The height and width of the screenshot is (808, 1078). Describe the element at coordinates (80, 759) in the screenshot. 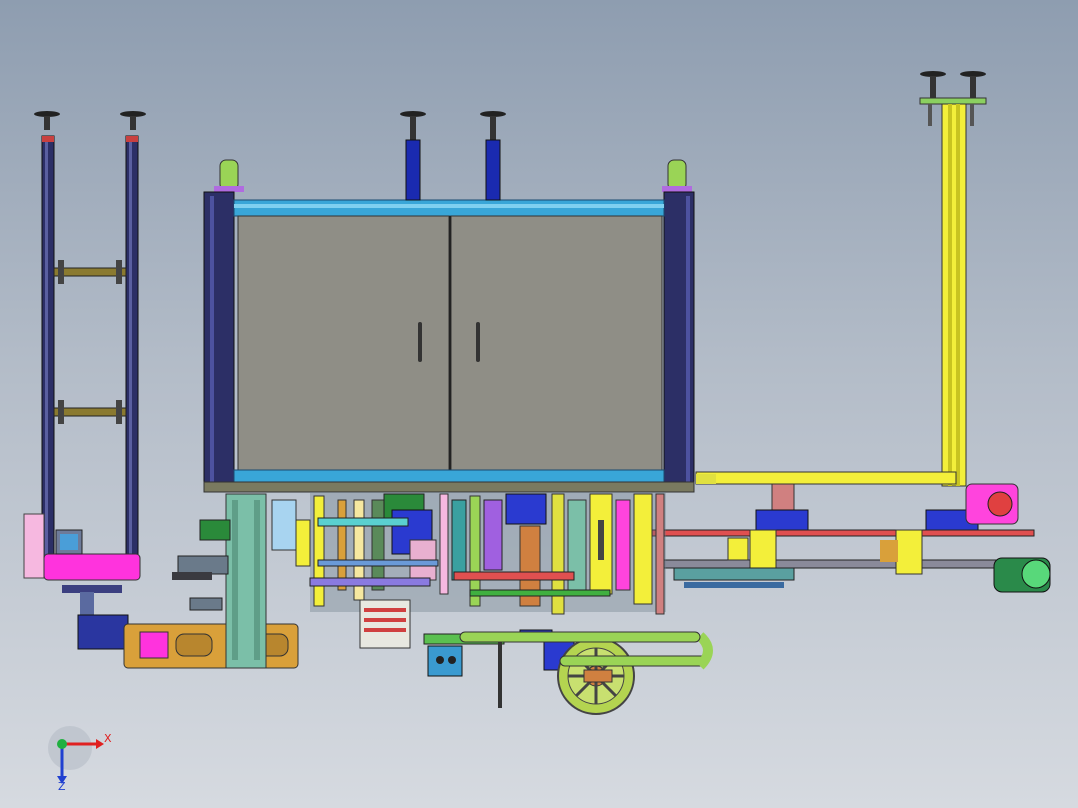

I see `coordinate-triad: X Z` at that location.